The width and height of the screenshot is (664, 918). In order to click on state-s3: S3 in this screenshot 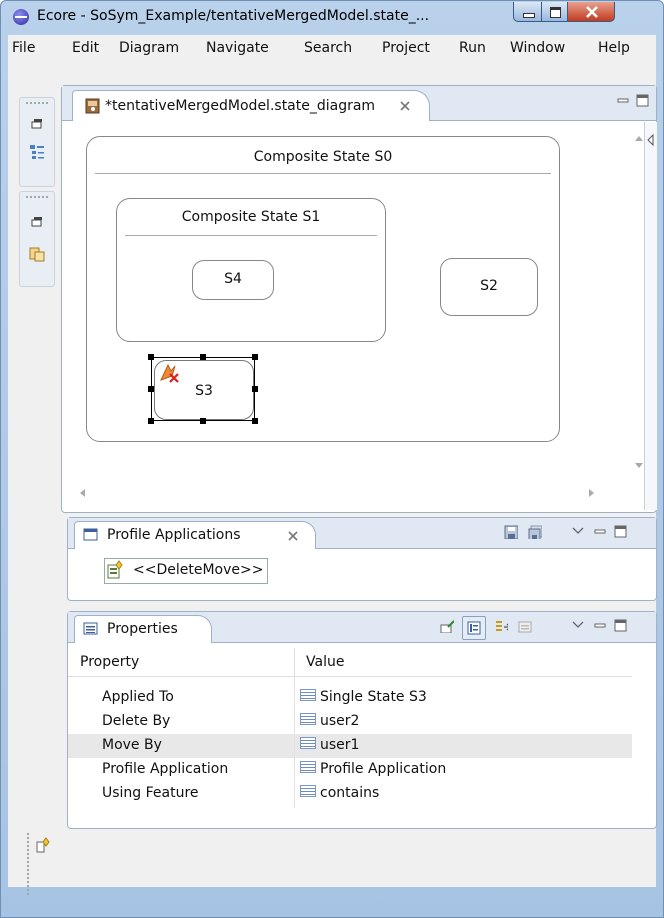, I will do `click(204, 390)`.